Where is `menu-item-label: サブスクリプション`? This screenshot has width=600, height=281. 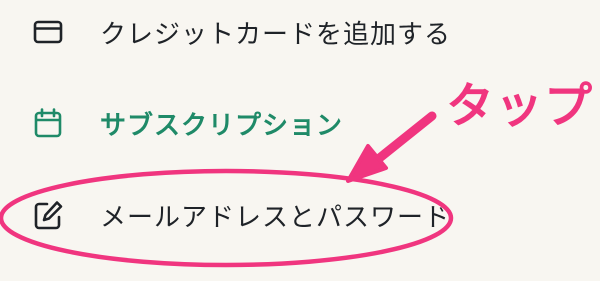 menu-item-label: サブスクリプション is located at coordinates (222, 125).